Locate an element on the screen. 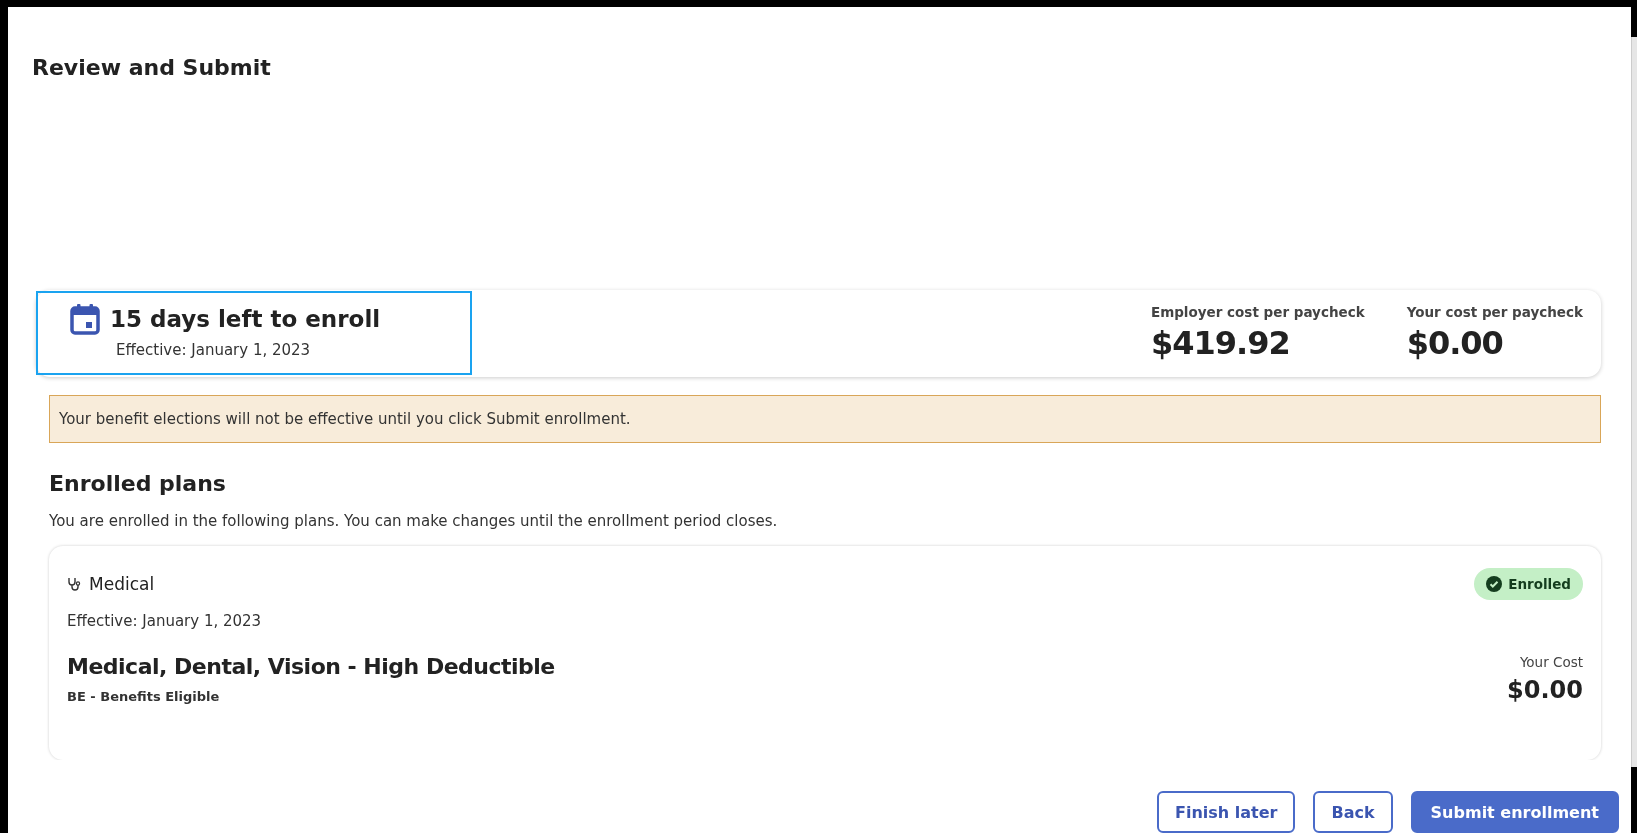  check-circle-icon is located at coordinates (1494, 583).